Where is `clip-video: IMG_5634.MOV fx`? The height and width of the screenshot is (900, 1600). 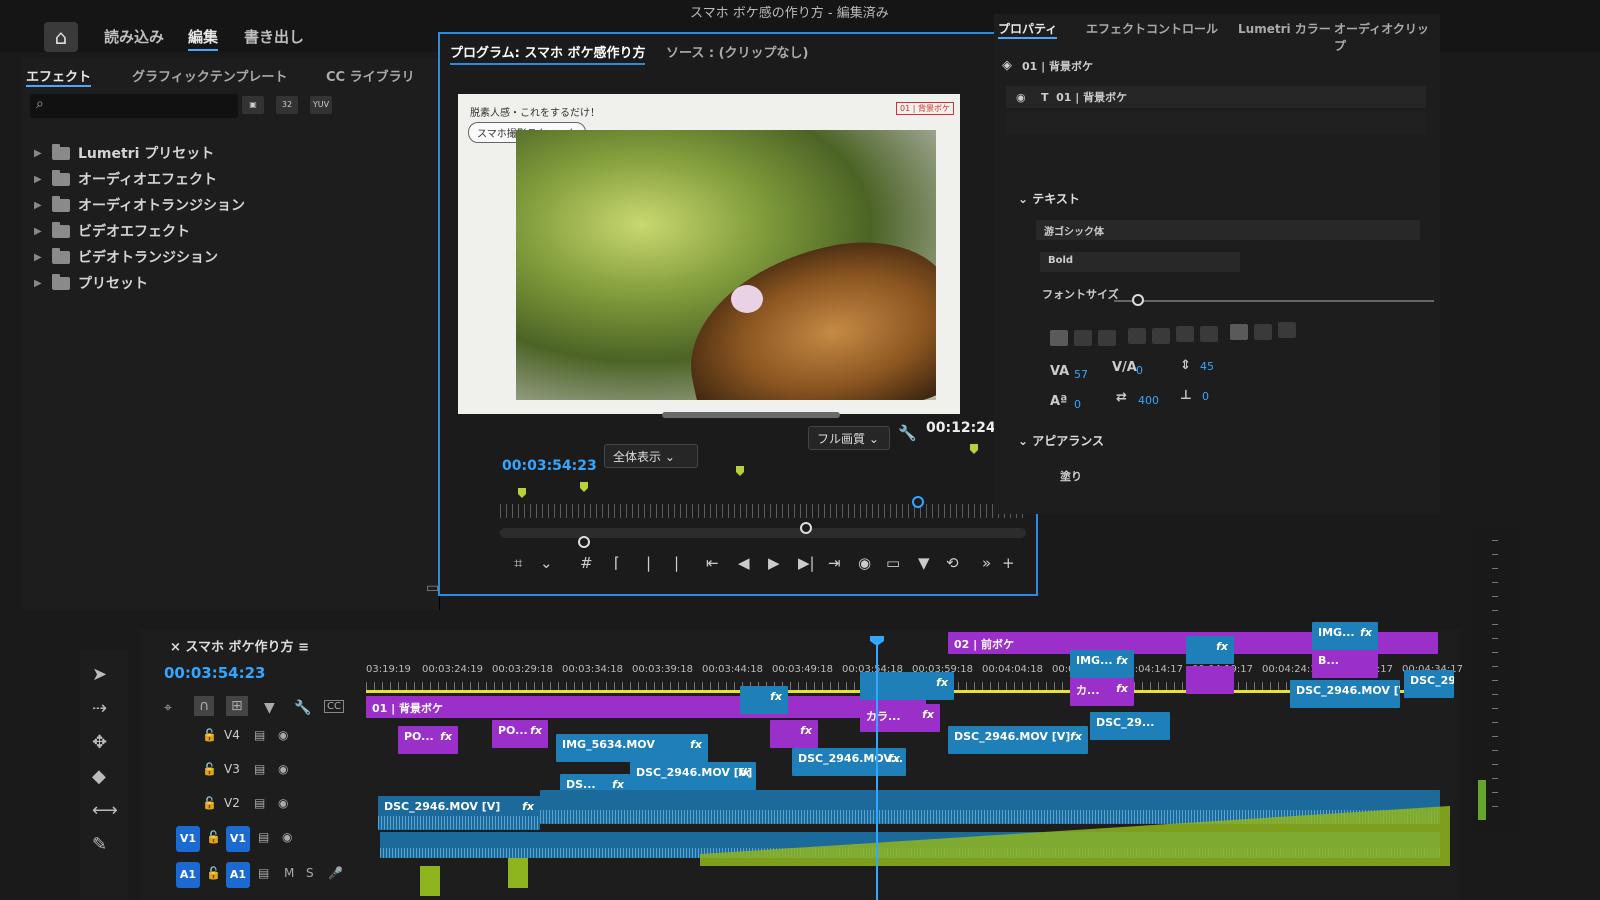 clip-video: IMG_5634.MOV fx is located at coordinates (632, 748).